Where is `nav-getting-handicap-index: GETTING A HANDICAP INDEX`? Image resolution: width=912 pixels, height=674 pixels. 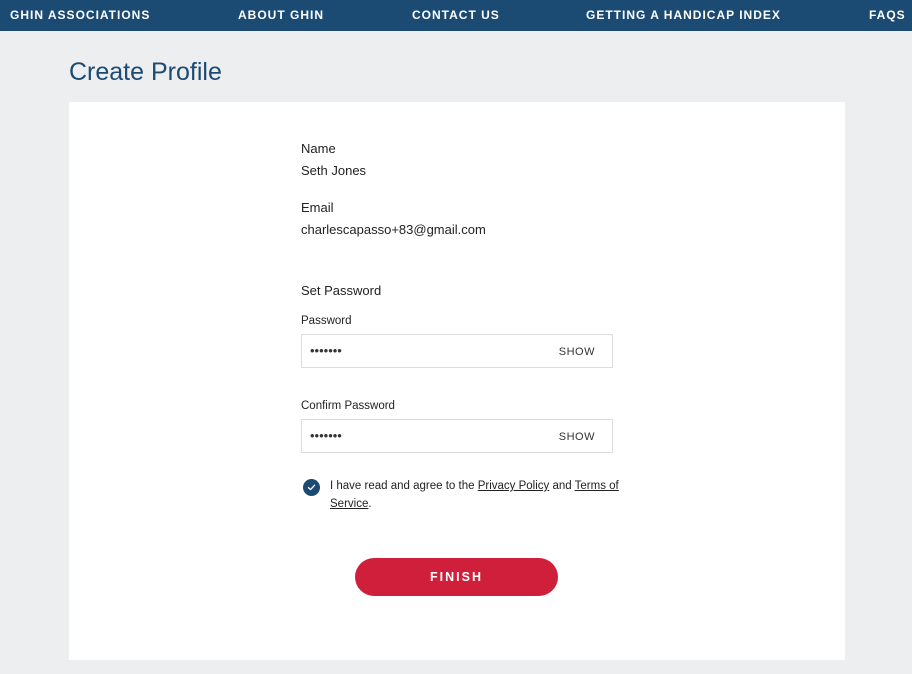 nav-getting-handicap-index: GETTING A HANDICAP INDEX is located at coordinates (683, 15).